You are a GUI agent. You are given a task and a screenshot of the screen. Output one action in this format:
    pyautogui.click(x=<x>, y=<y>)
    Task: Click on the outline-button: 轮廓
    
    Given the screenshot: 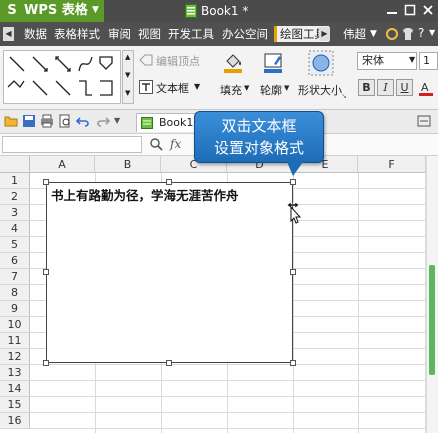 What is the action you would take?
    pyautogui.click(x=271, y=90)
    